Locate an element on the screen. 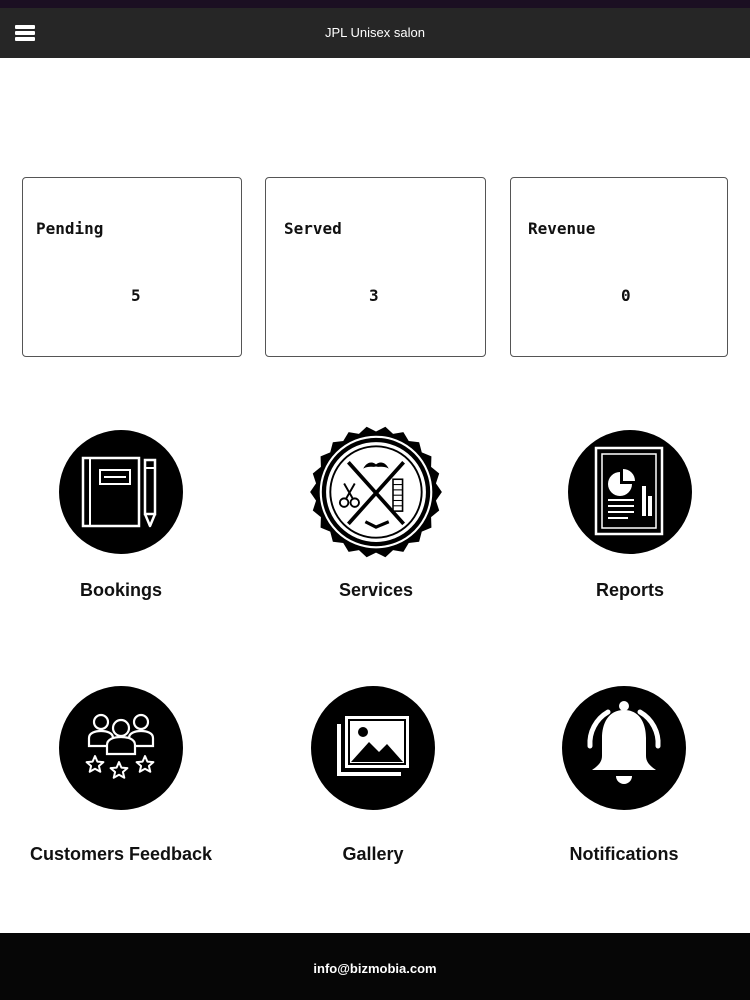 The height and width of the screenshot is (1000, 750). reports-tile: Reports is located at coordinates (630, 518).